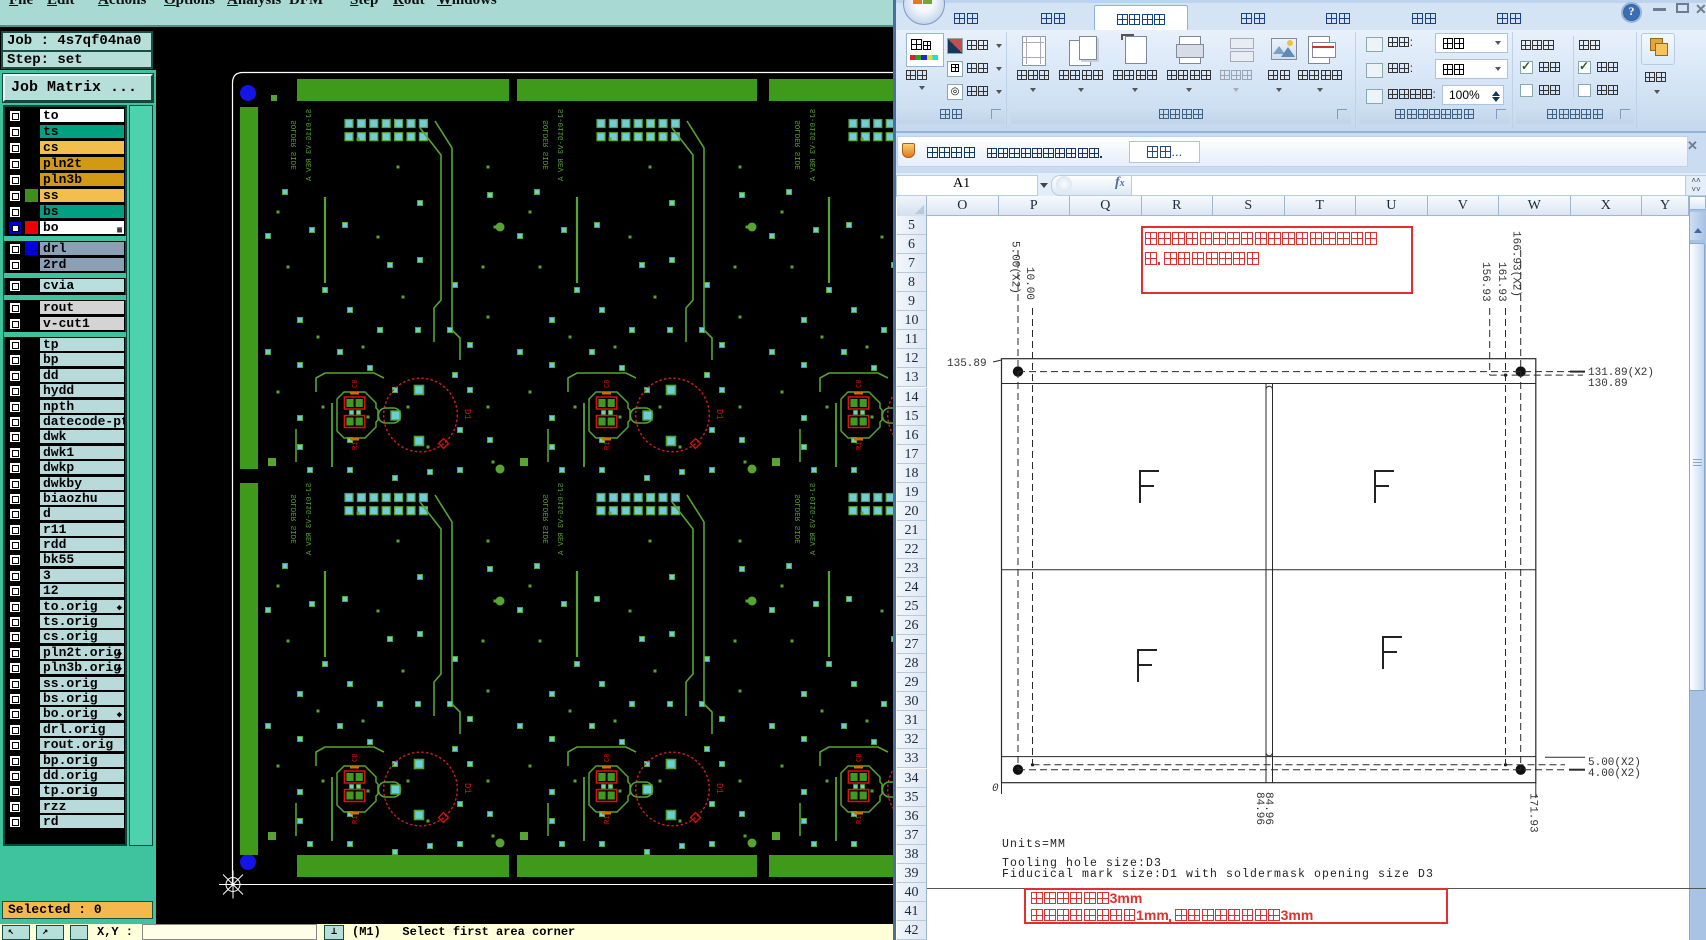  I want to click on svg-text: Units=MM, so click(1034, 844).